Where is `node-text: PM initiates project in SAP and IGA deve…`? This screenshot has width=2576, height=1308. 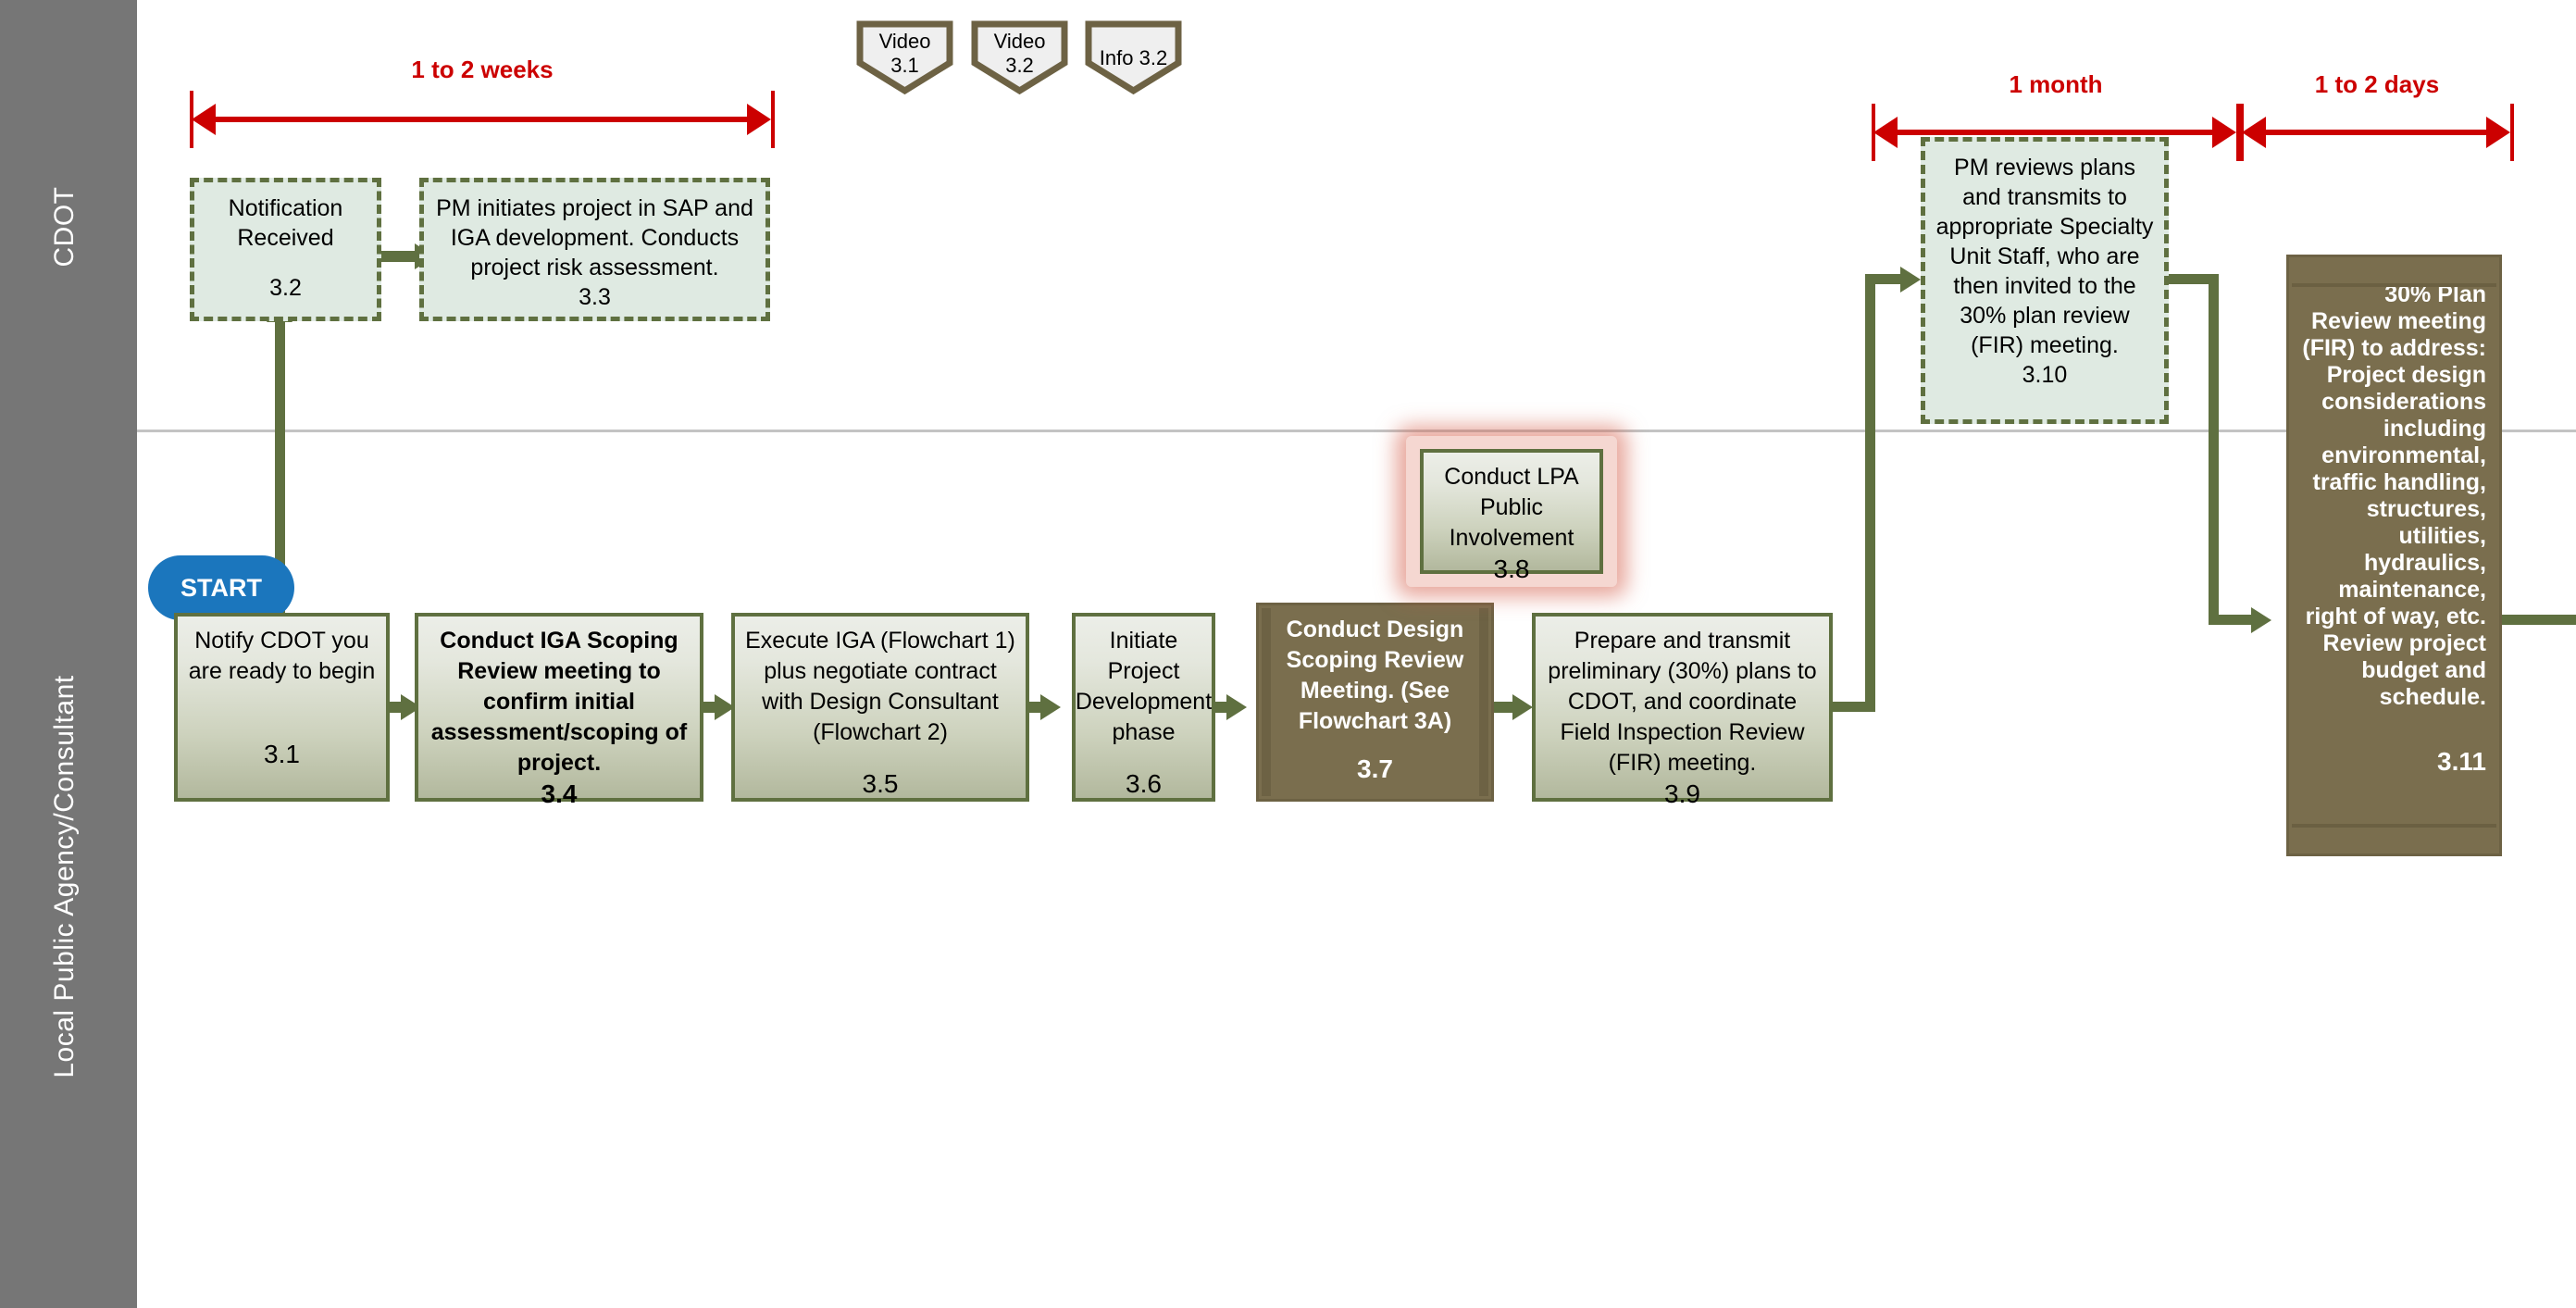
node-text: PM initiates project in SAP and IGA deve… is located at coordinates (594, 238).